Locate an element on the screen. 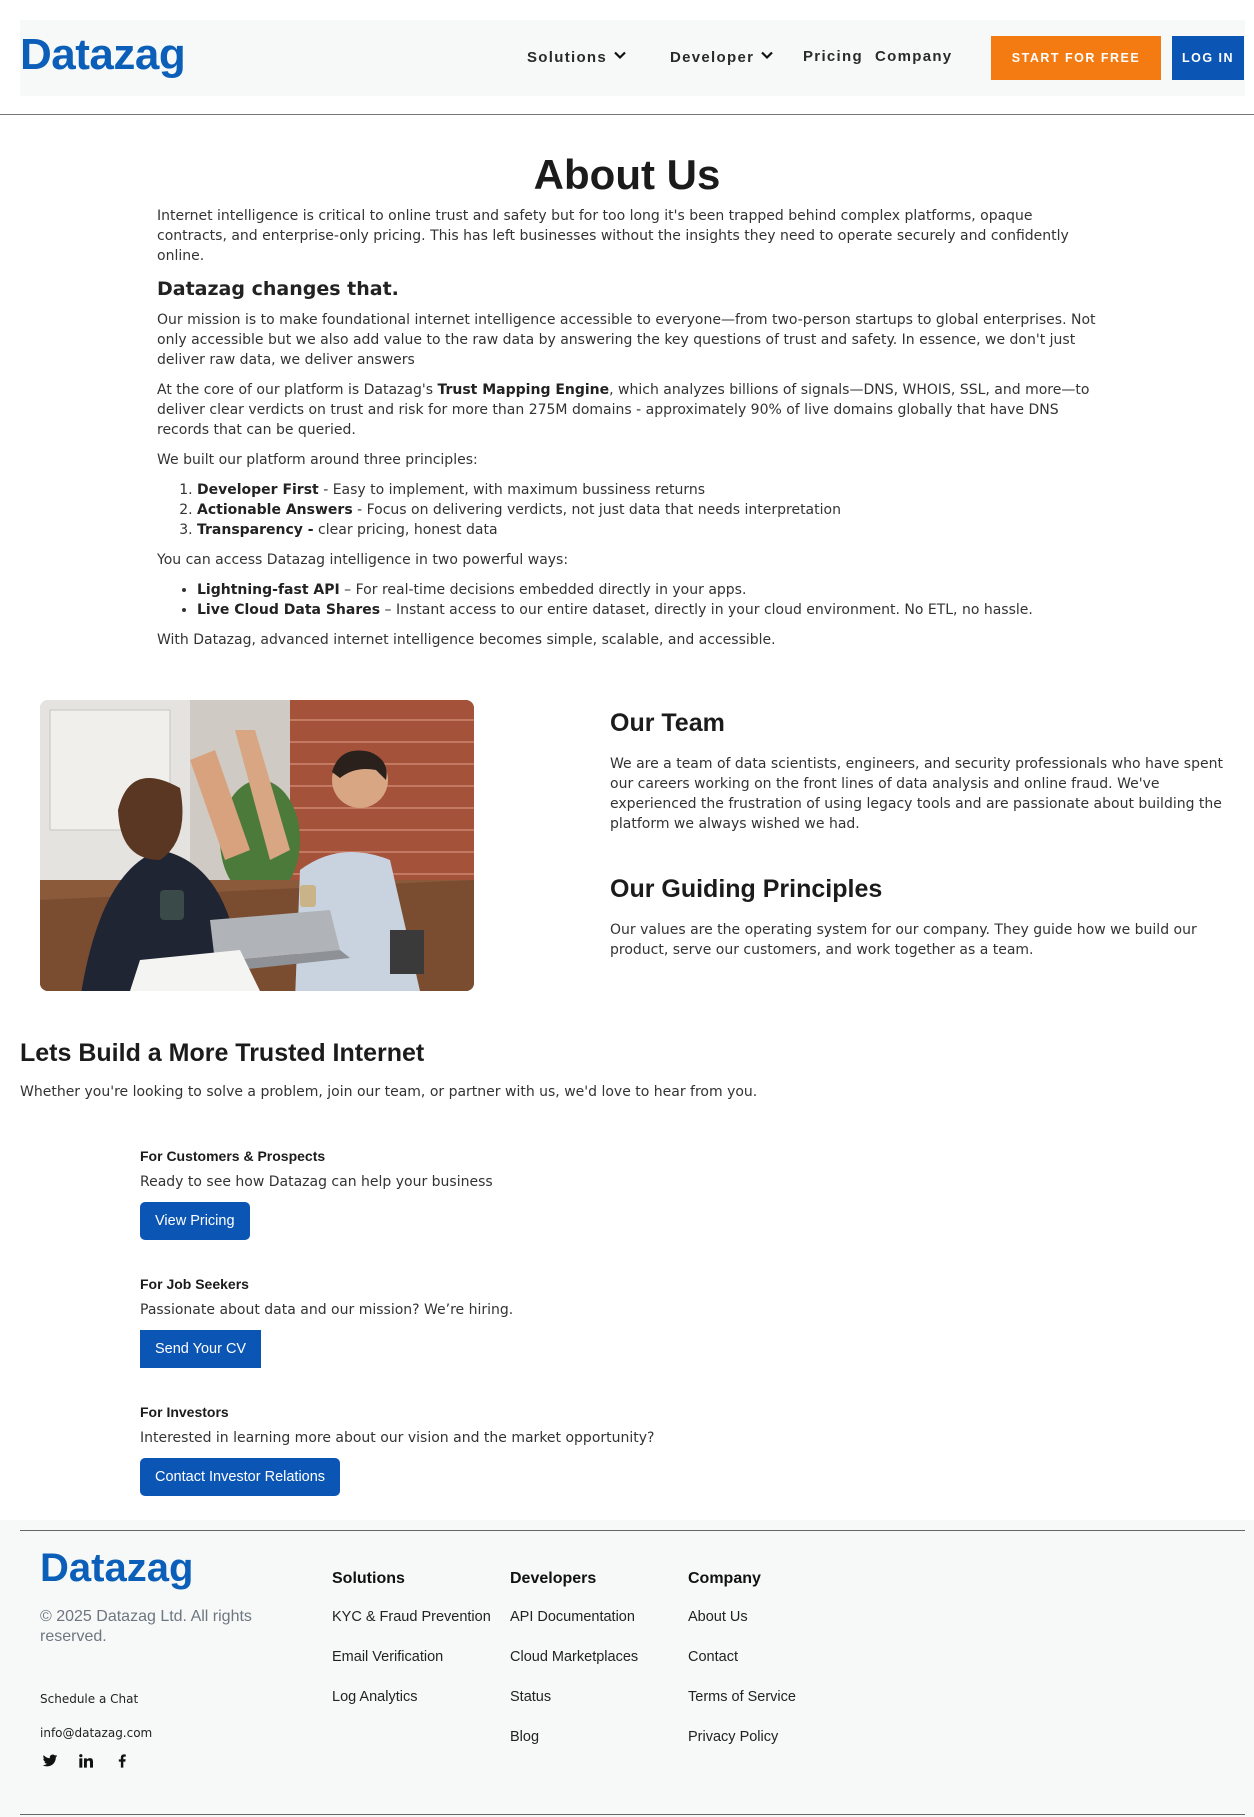 The image size is (1254, 1817). footer-link: Contact is located at coordinates (742, 1657).